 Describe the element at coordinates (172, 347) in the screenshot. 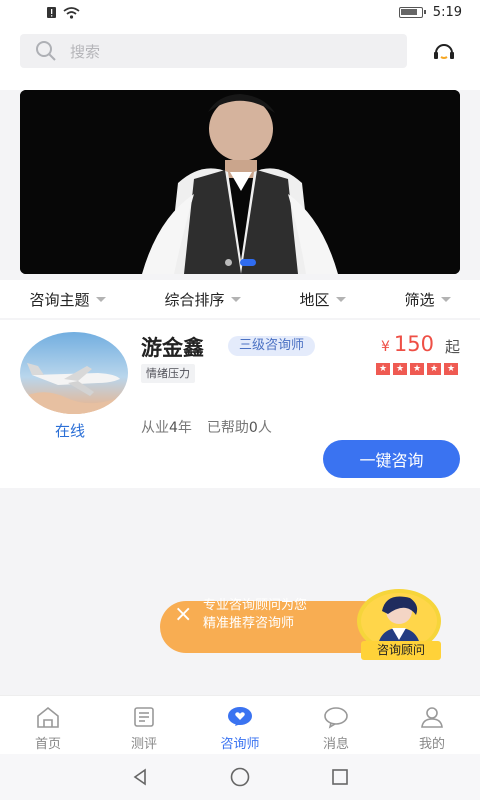

I see `counselor-name: 游金鑫` at that location.